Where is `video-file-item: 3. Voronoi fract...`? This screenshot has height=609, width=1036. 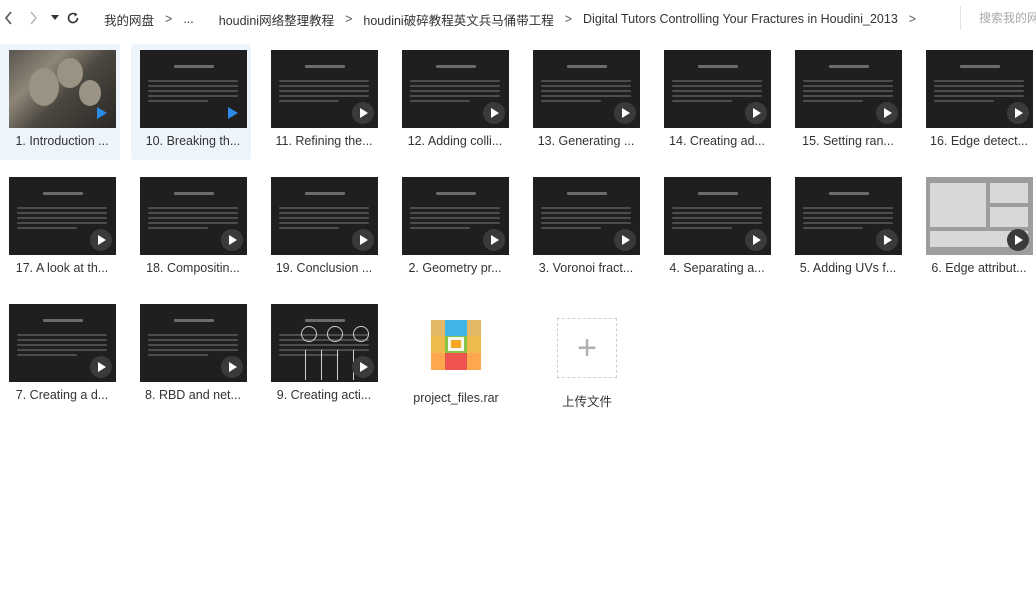 video-file-item: 3. Voronoi fract... is located at coordinates (584, 229).